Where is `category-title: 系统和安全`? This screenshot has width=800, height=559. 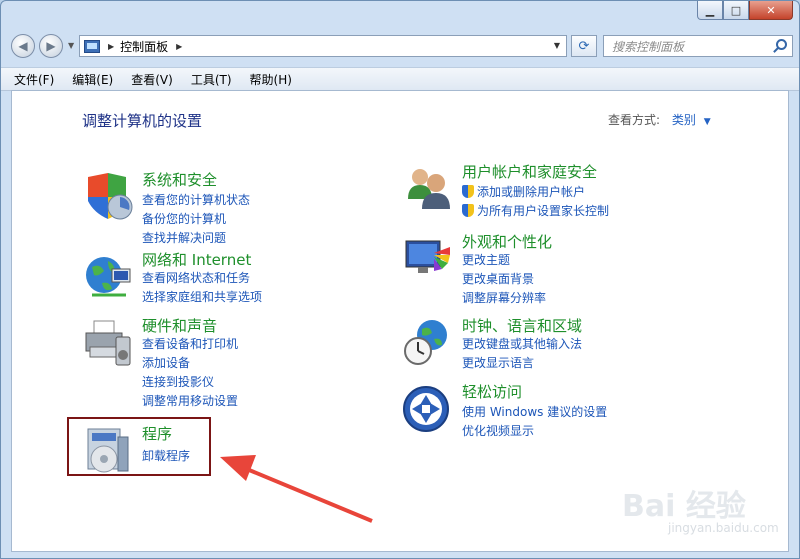 category-title: 系统和安全 is located at coordinates (179, 179).